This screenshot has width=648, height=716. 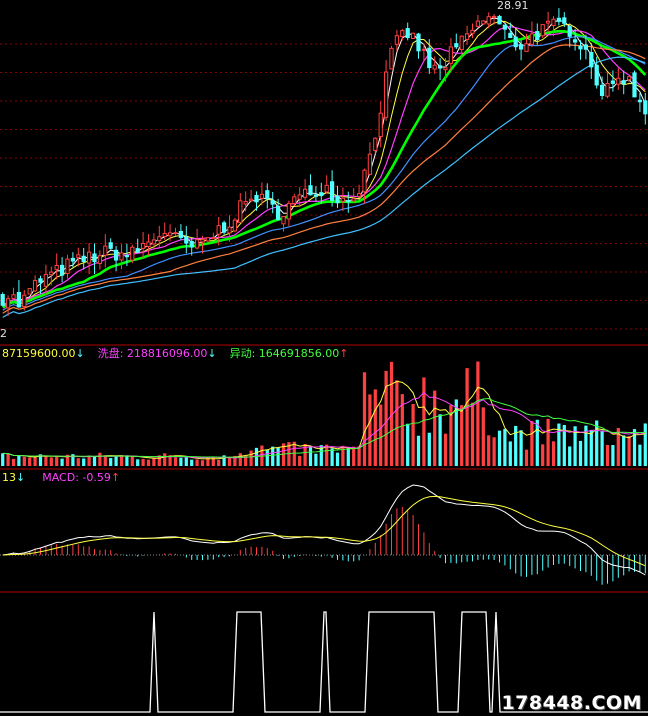 I want to click on anomaly-legend-value: 异动: 164691856.00, so click(x=284, y=353).